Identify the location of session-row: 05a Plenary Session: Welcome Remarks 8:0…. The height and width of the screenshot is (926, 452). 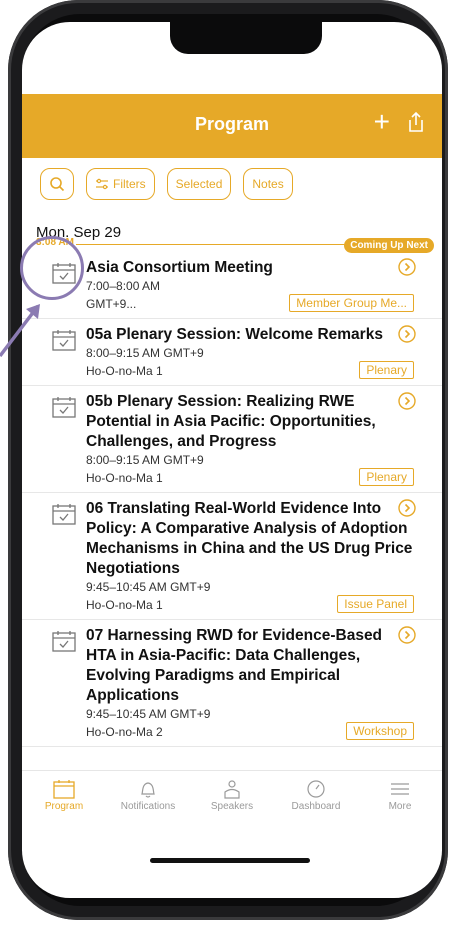
(232, 352).